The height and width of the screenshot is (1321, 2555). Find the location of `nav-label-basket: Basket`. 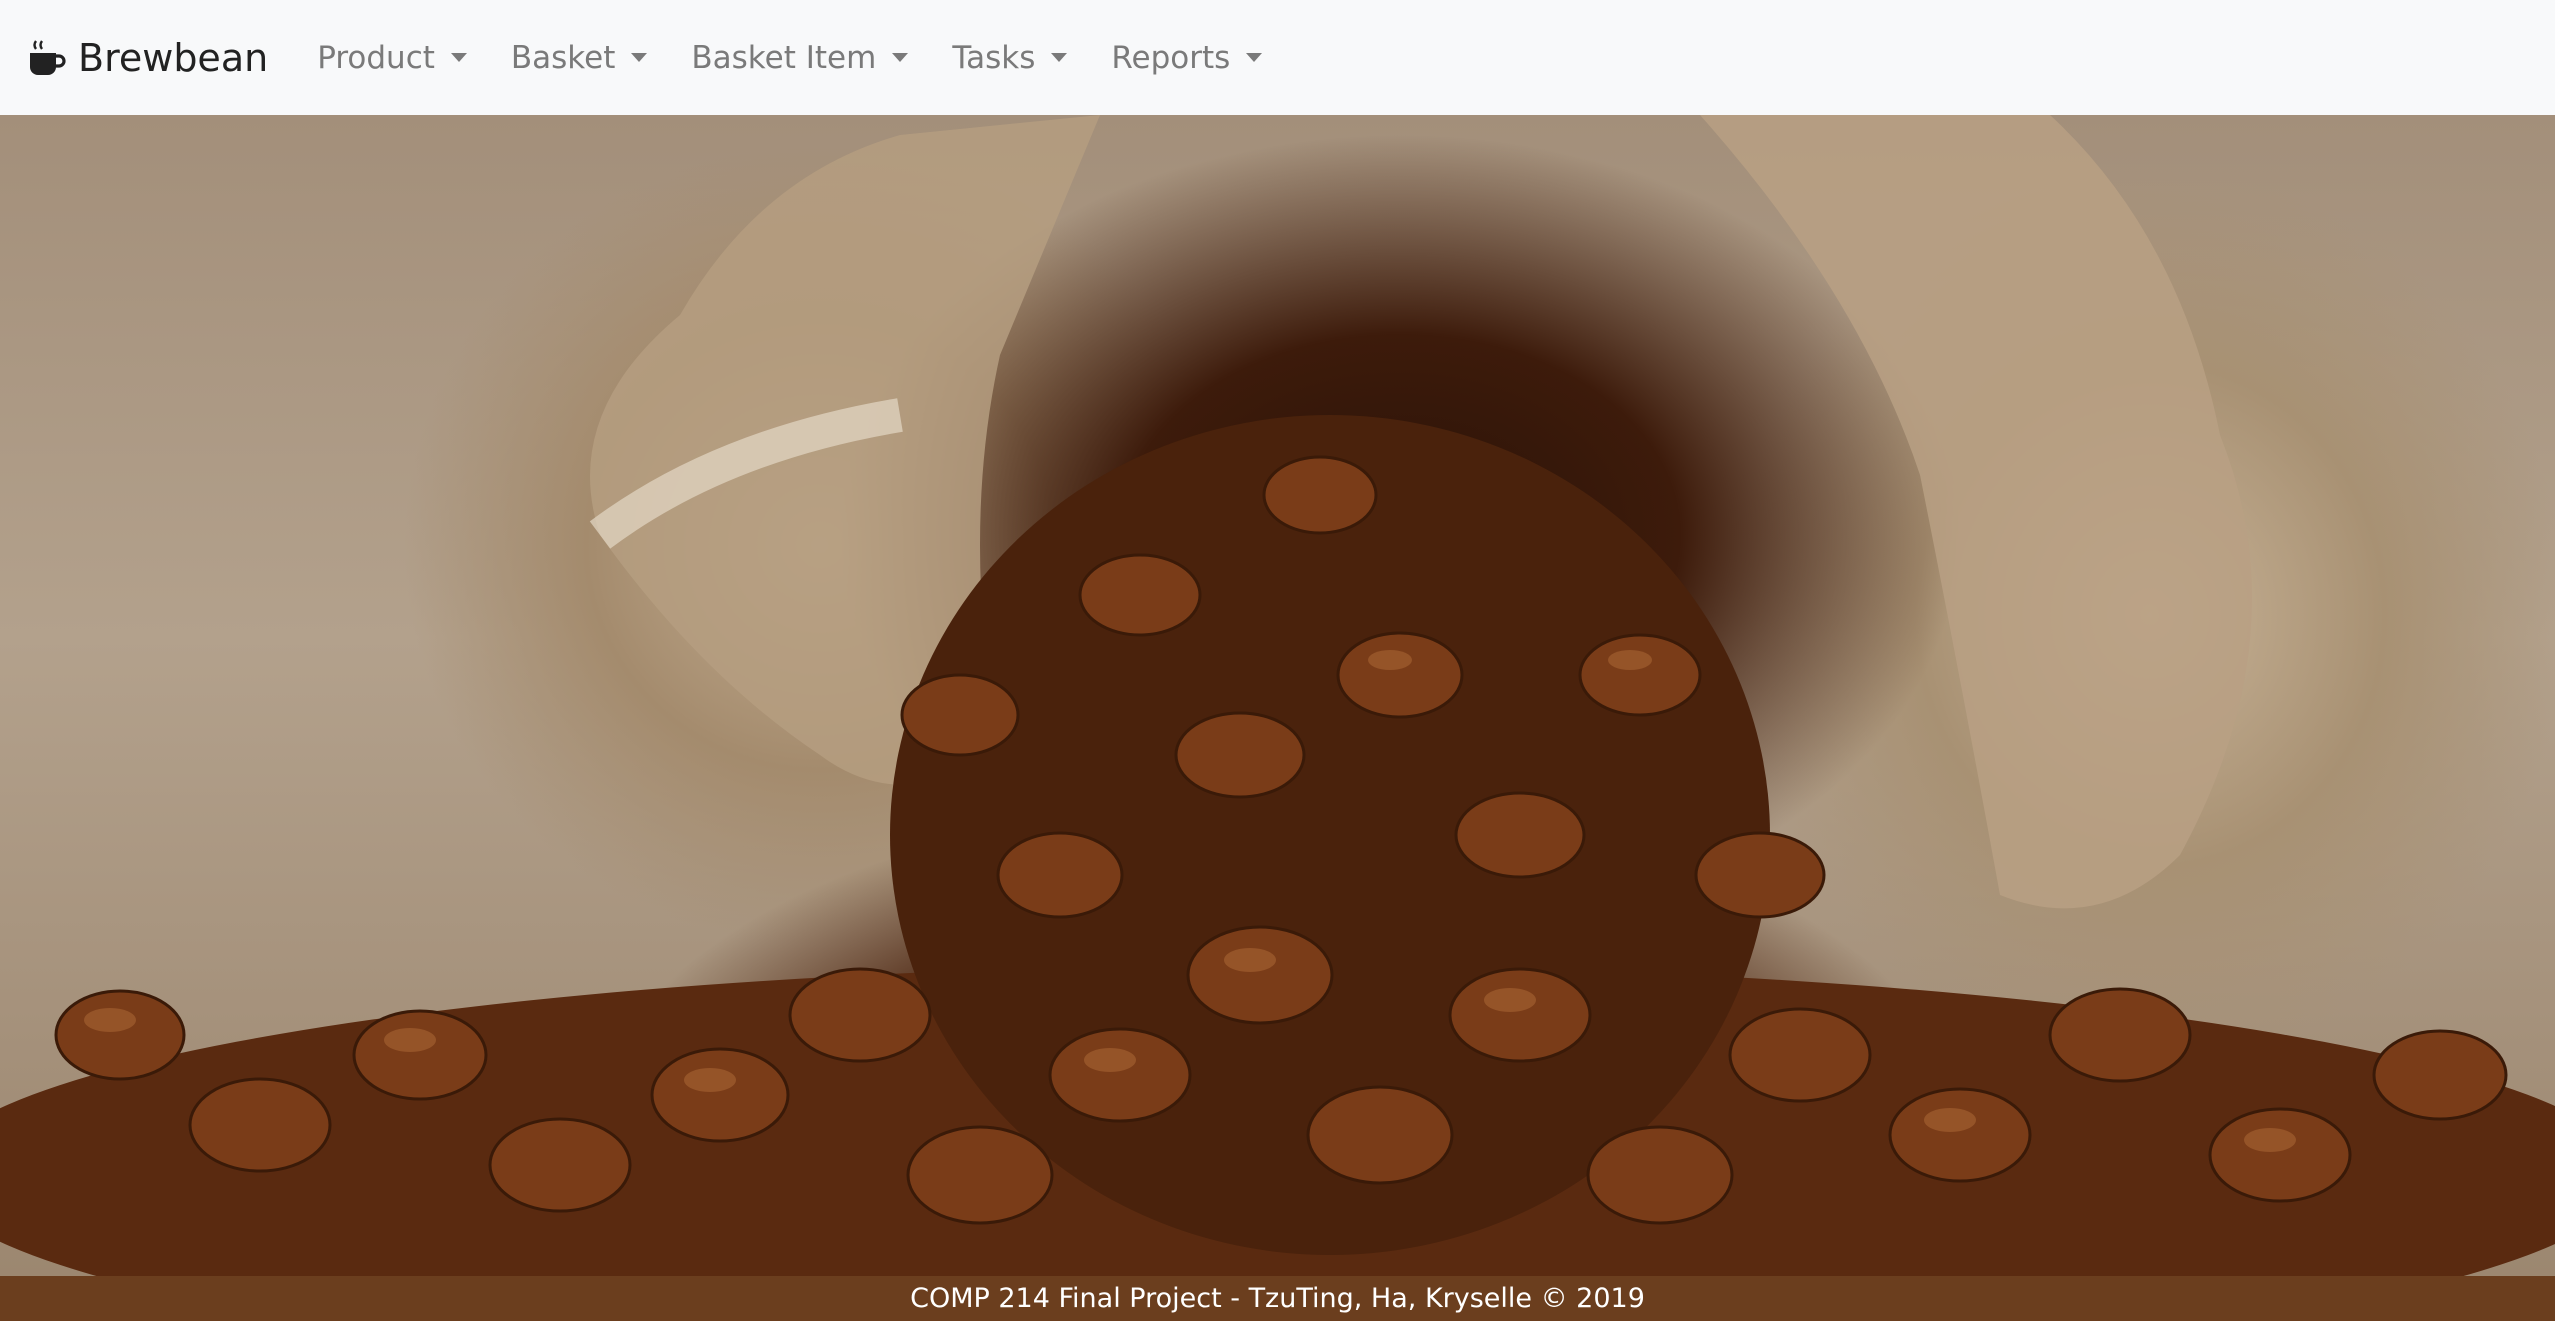

nav-label-basket: Basket is located at coordinates (563, 57).